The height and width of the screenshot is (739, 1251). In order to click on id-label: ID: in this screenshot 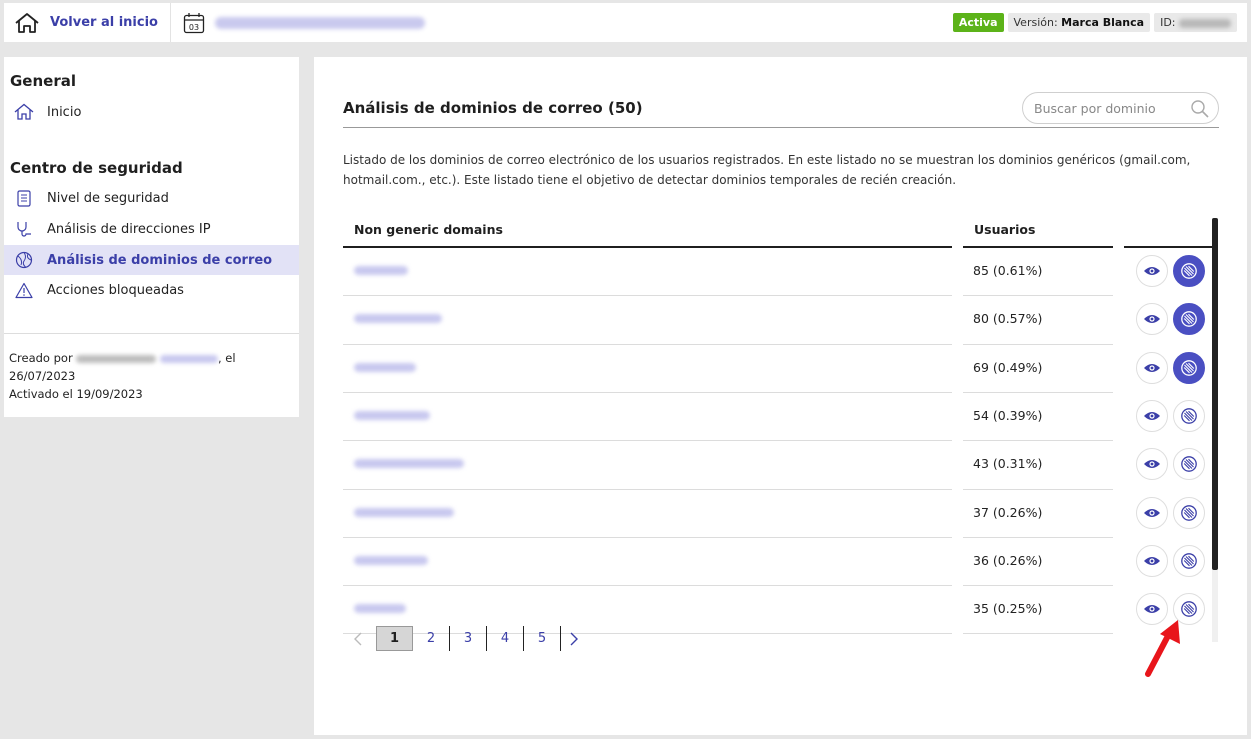, I will do `click(1168, 22)`.